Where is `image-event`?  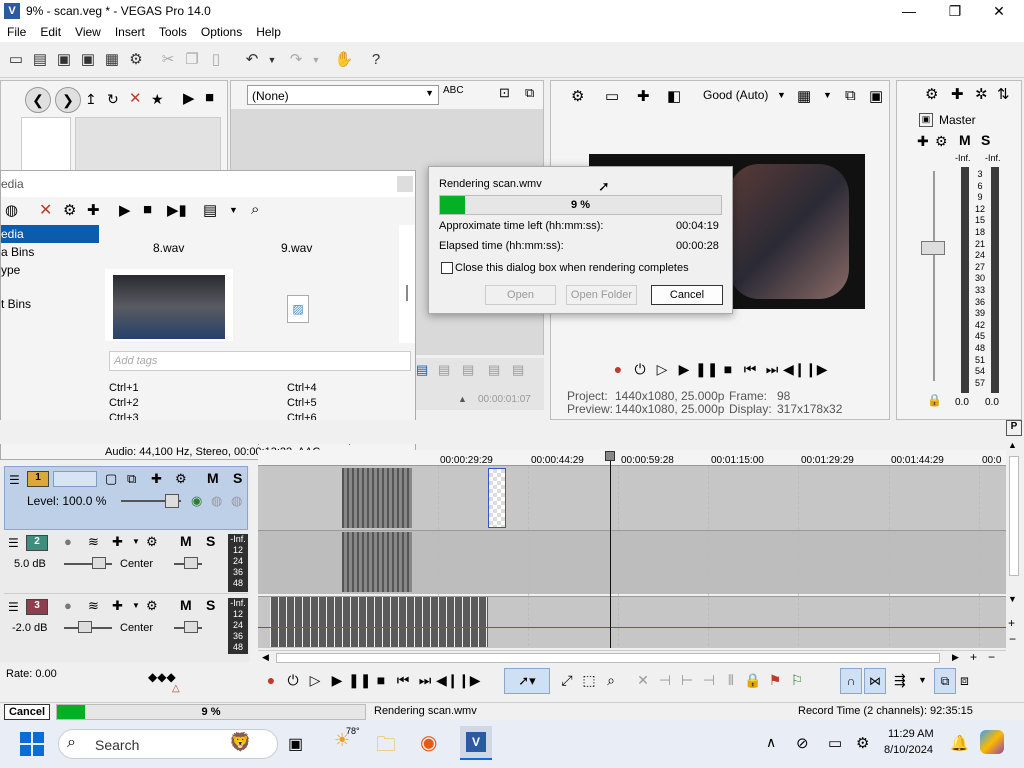
image-event is located at coordinates (497, 498).